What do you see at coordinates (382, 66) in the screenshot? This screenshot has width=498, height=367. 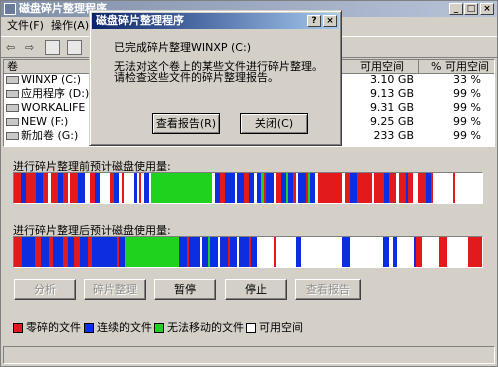 I see `column-free-space: 可用空间` at bounding box center [382, 66].